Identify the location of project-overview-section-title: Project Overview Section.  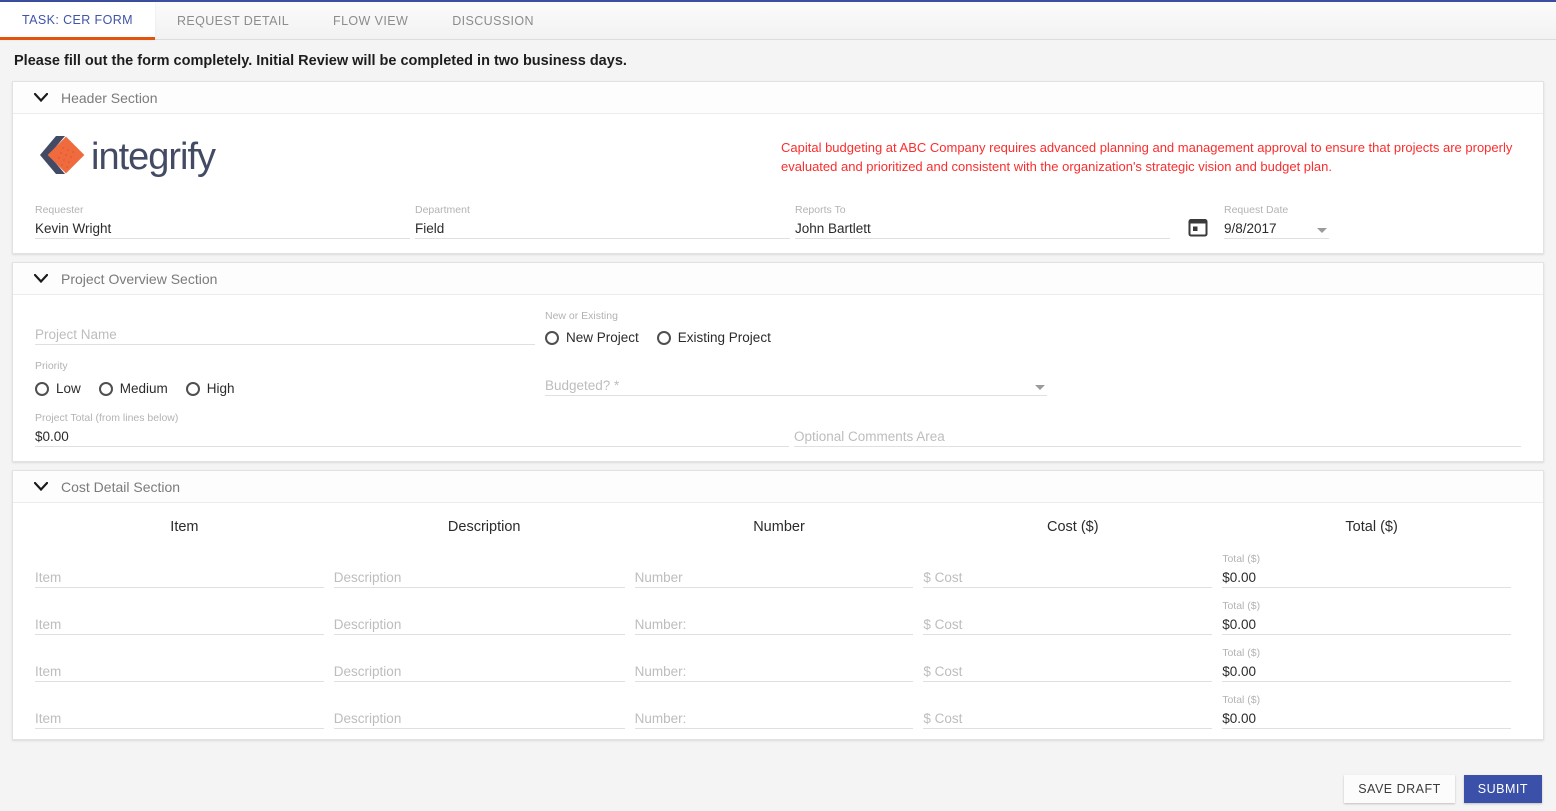
(139, 278).